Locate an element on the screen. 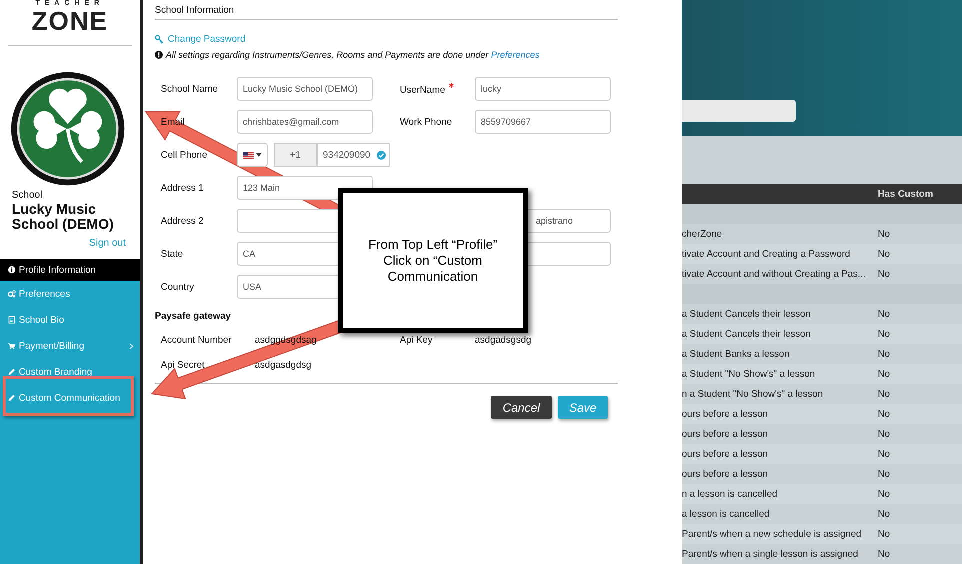  table-cell-text: a Student Banks a lesson is located at coordinates (736, 354).